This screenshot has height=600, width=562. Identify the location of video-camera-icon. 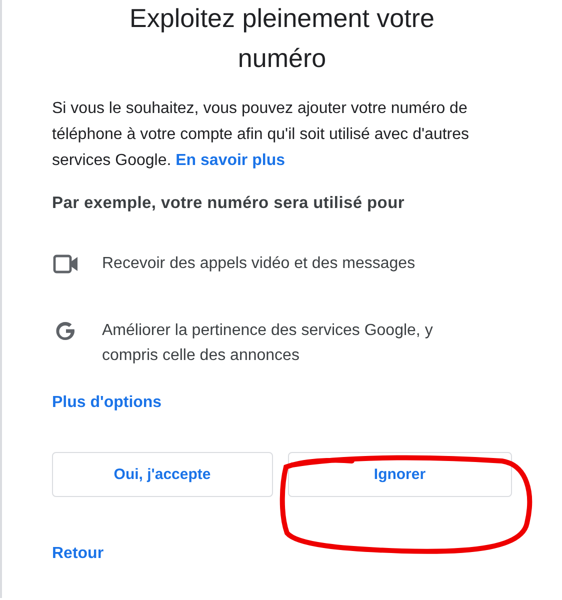
(66, 264).